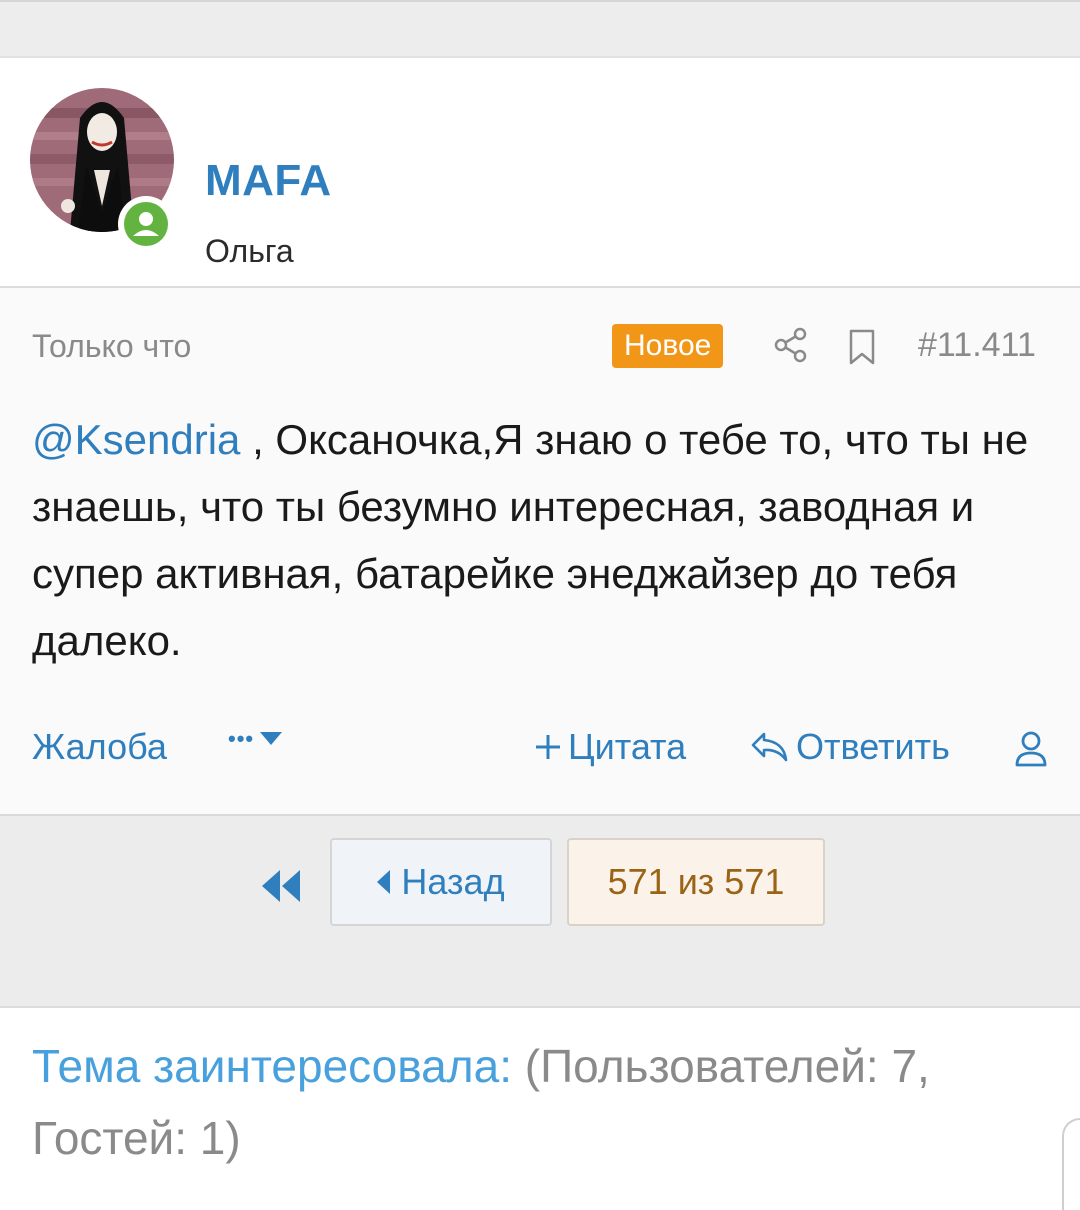 The height and width of the screenshot is (1210, 1080). What do you see at coordinates (1031, 749) in the screenshot?
I see `user-icon` at bounding box center [1031, 749].